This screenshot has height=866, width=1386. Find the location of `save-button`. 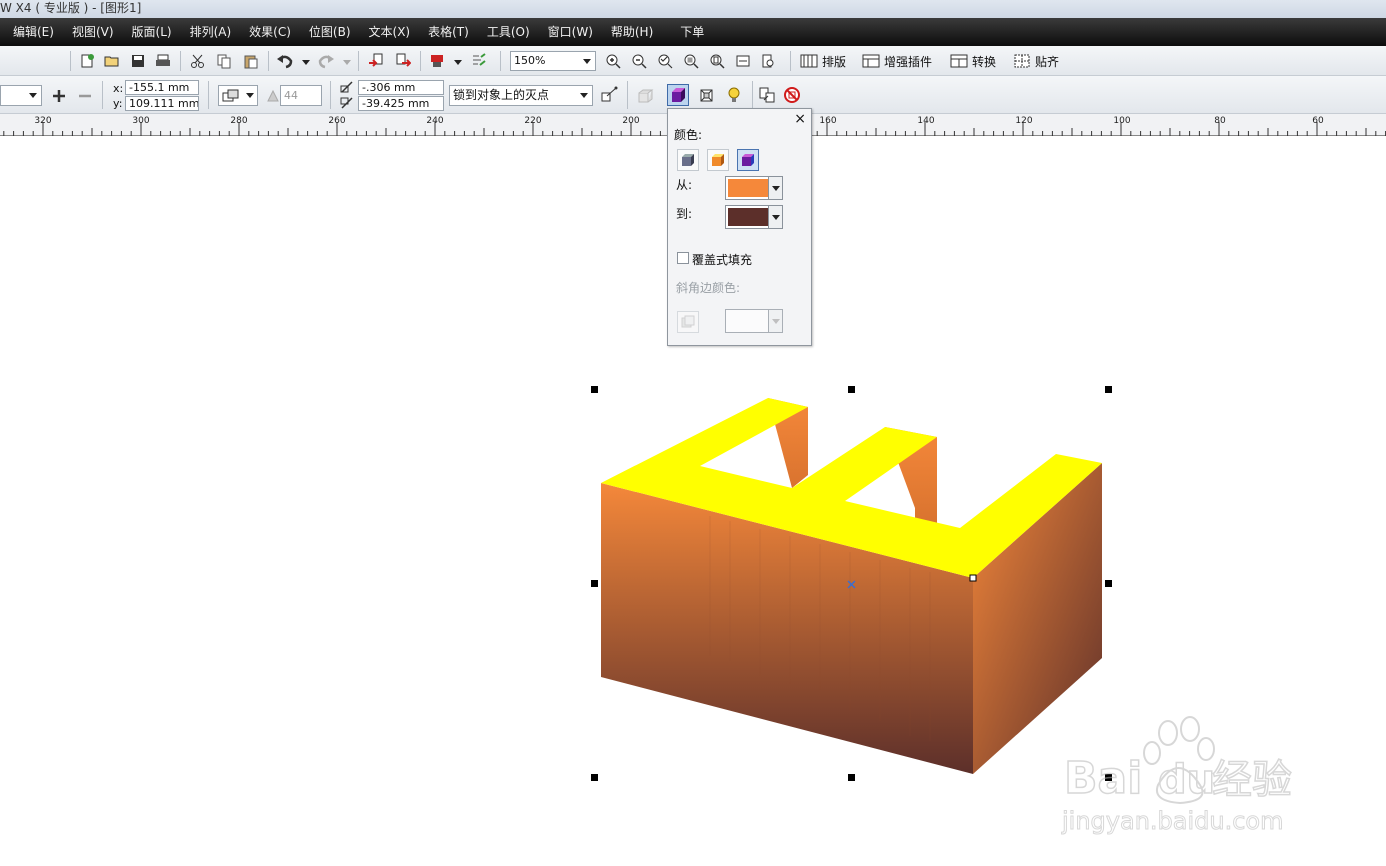

save-button is located at coordinates (138, 61).